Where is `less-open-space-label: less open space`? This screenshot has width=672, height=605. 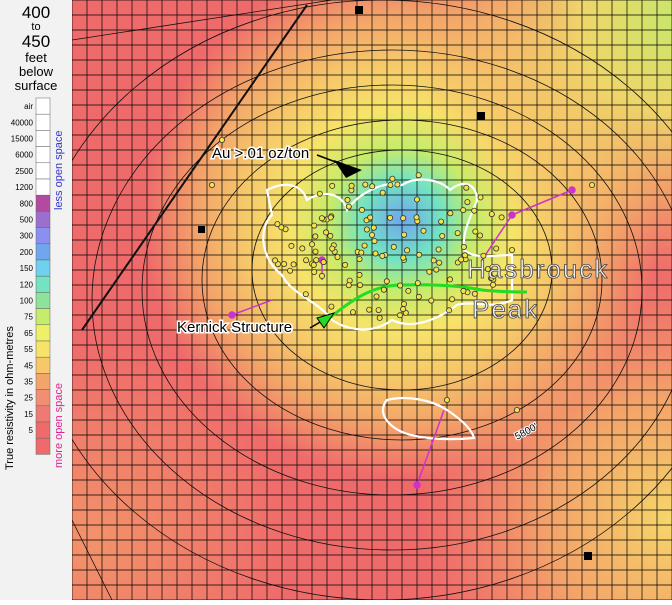 less-open-space-label: less open space is located at coordinates (59, 170).